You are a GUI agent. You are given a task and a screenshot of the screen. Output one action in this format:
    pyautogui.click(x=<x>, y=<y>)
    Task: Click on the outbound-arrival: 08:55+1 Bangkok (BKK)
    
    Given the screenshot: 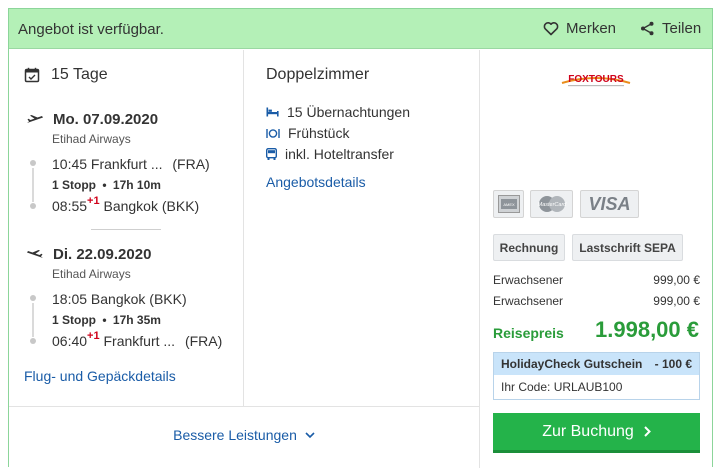 What is the action you would take?
    pyautogui.click(x=126, y=204)
    